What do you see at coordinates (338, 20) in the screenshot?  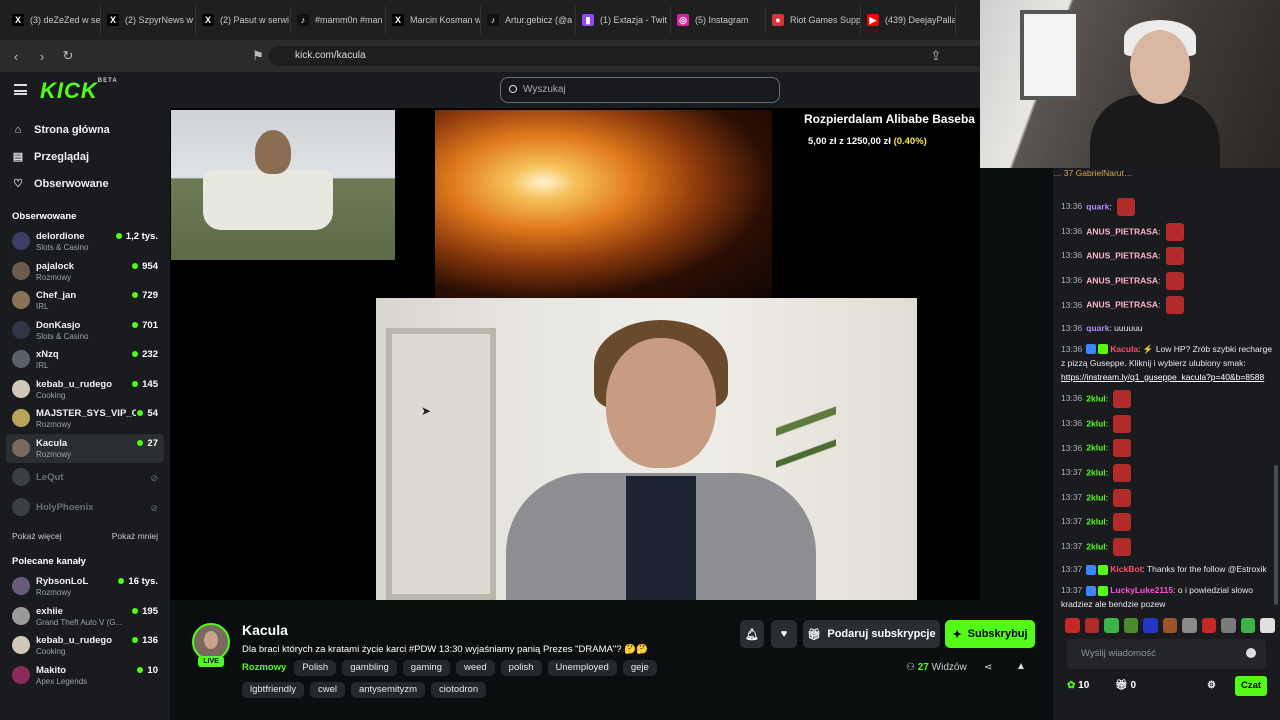 I see `browser-tab: ♪ #mamm0n #man` at bounding box center [338, 20].